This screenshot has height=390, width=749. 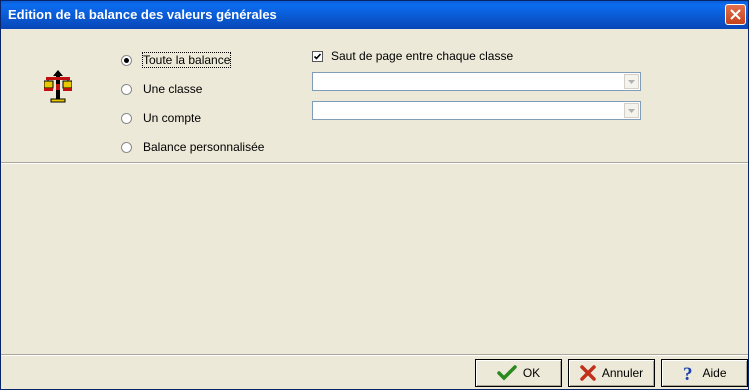 I want to click on account-select, so click(x=476, y=110).